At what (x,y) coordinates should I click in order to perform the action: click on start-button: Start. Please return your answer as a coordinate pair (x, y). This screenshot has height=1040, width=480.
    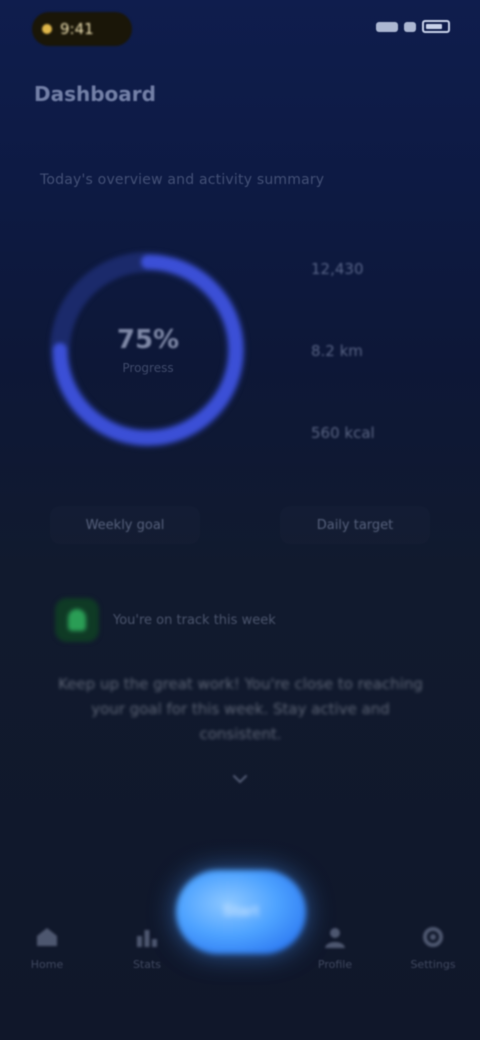
    Looking at the image, I should click on (241, 912).